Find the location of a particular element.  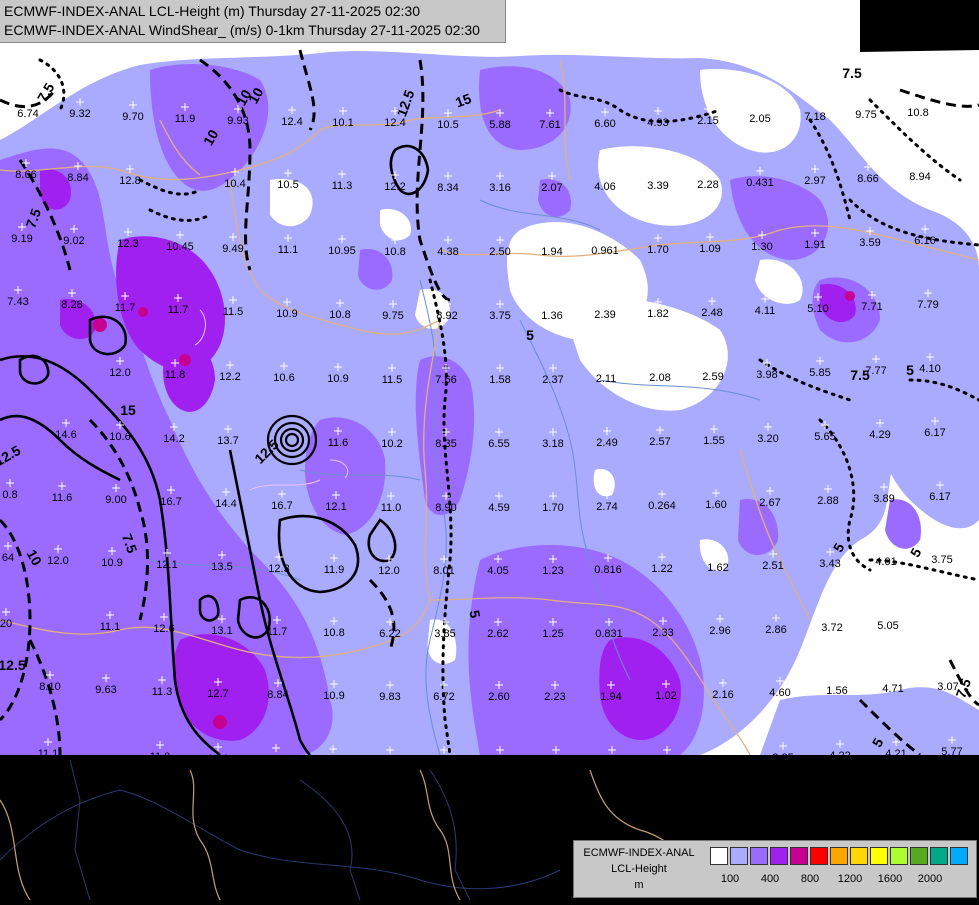

contour-value-label: 7.5 is located at coordinates (852, 73).